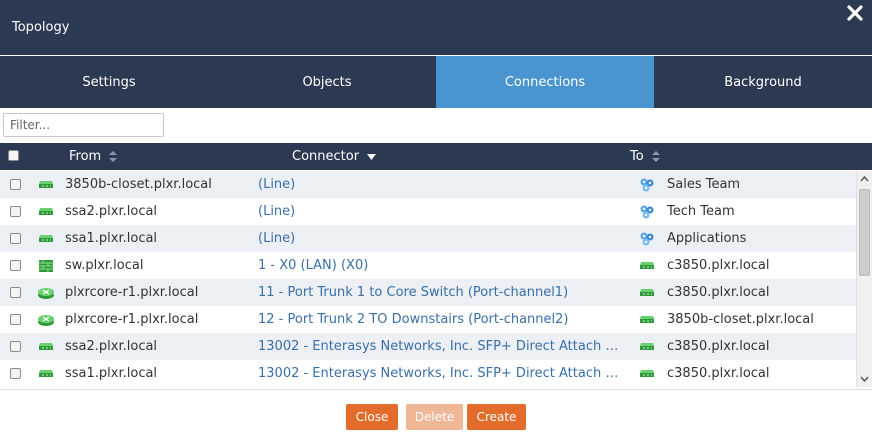 The width and height of the screenshot is (872, 444). I want to click on tab-connections: Connections, so click(545, 82).